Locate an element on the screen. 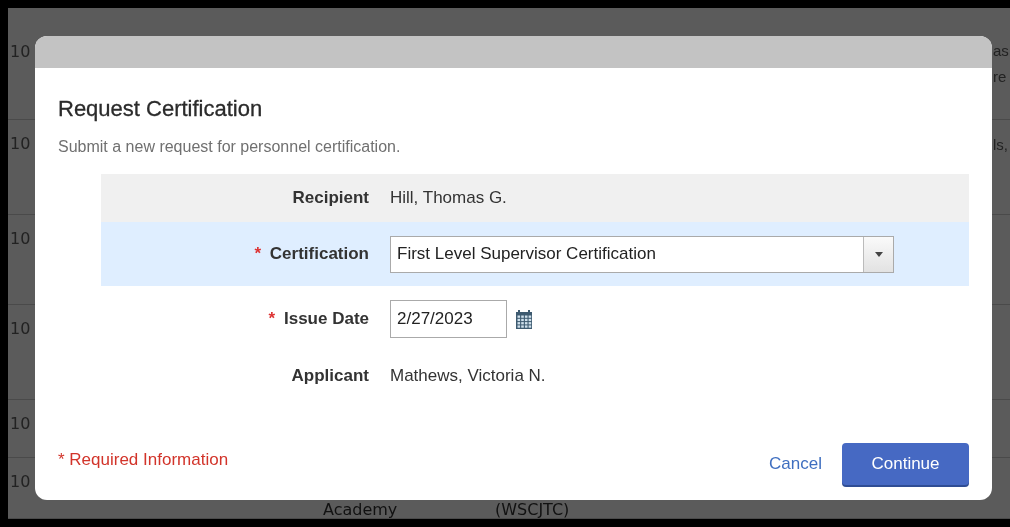 This screenshot has height=527, width=1010. table-cell: (WSCJTC) is located at coordinates (532, 509).